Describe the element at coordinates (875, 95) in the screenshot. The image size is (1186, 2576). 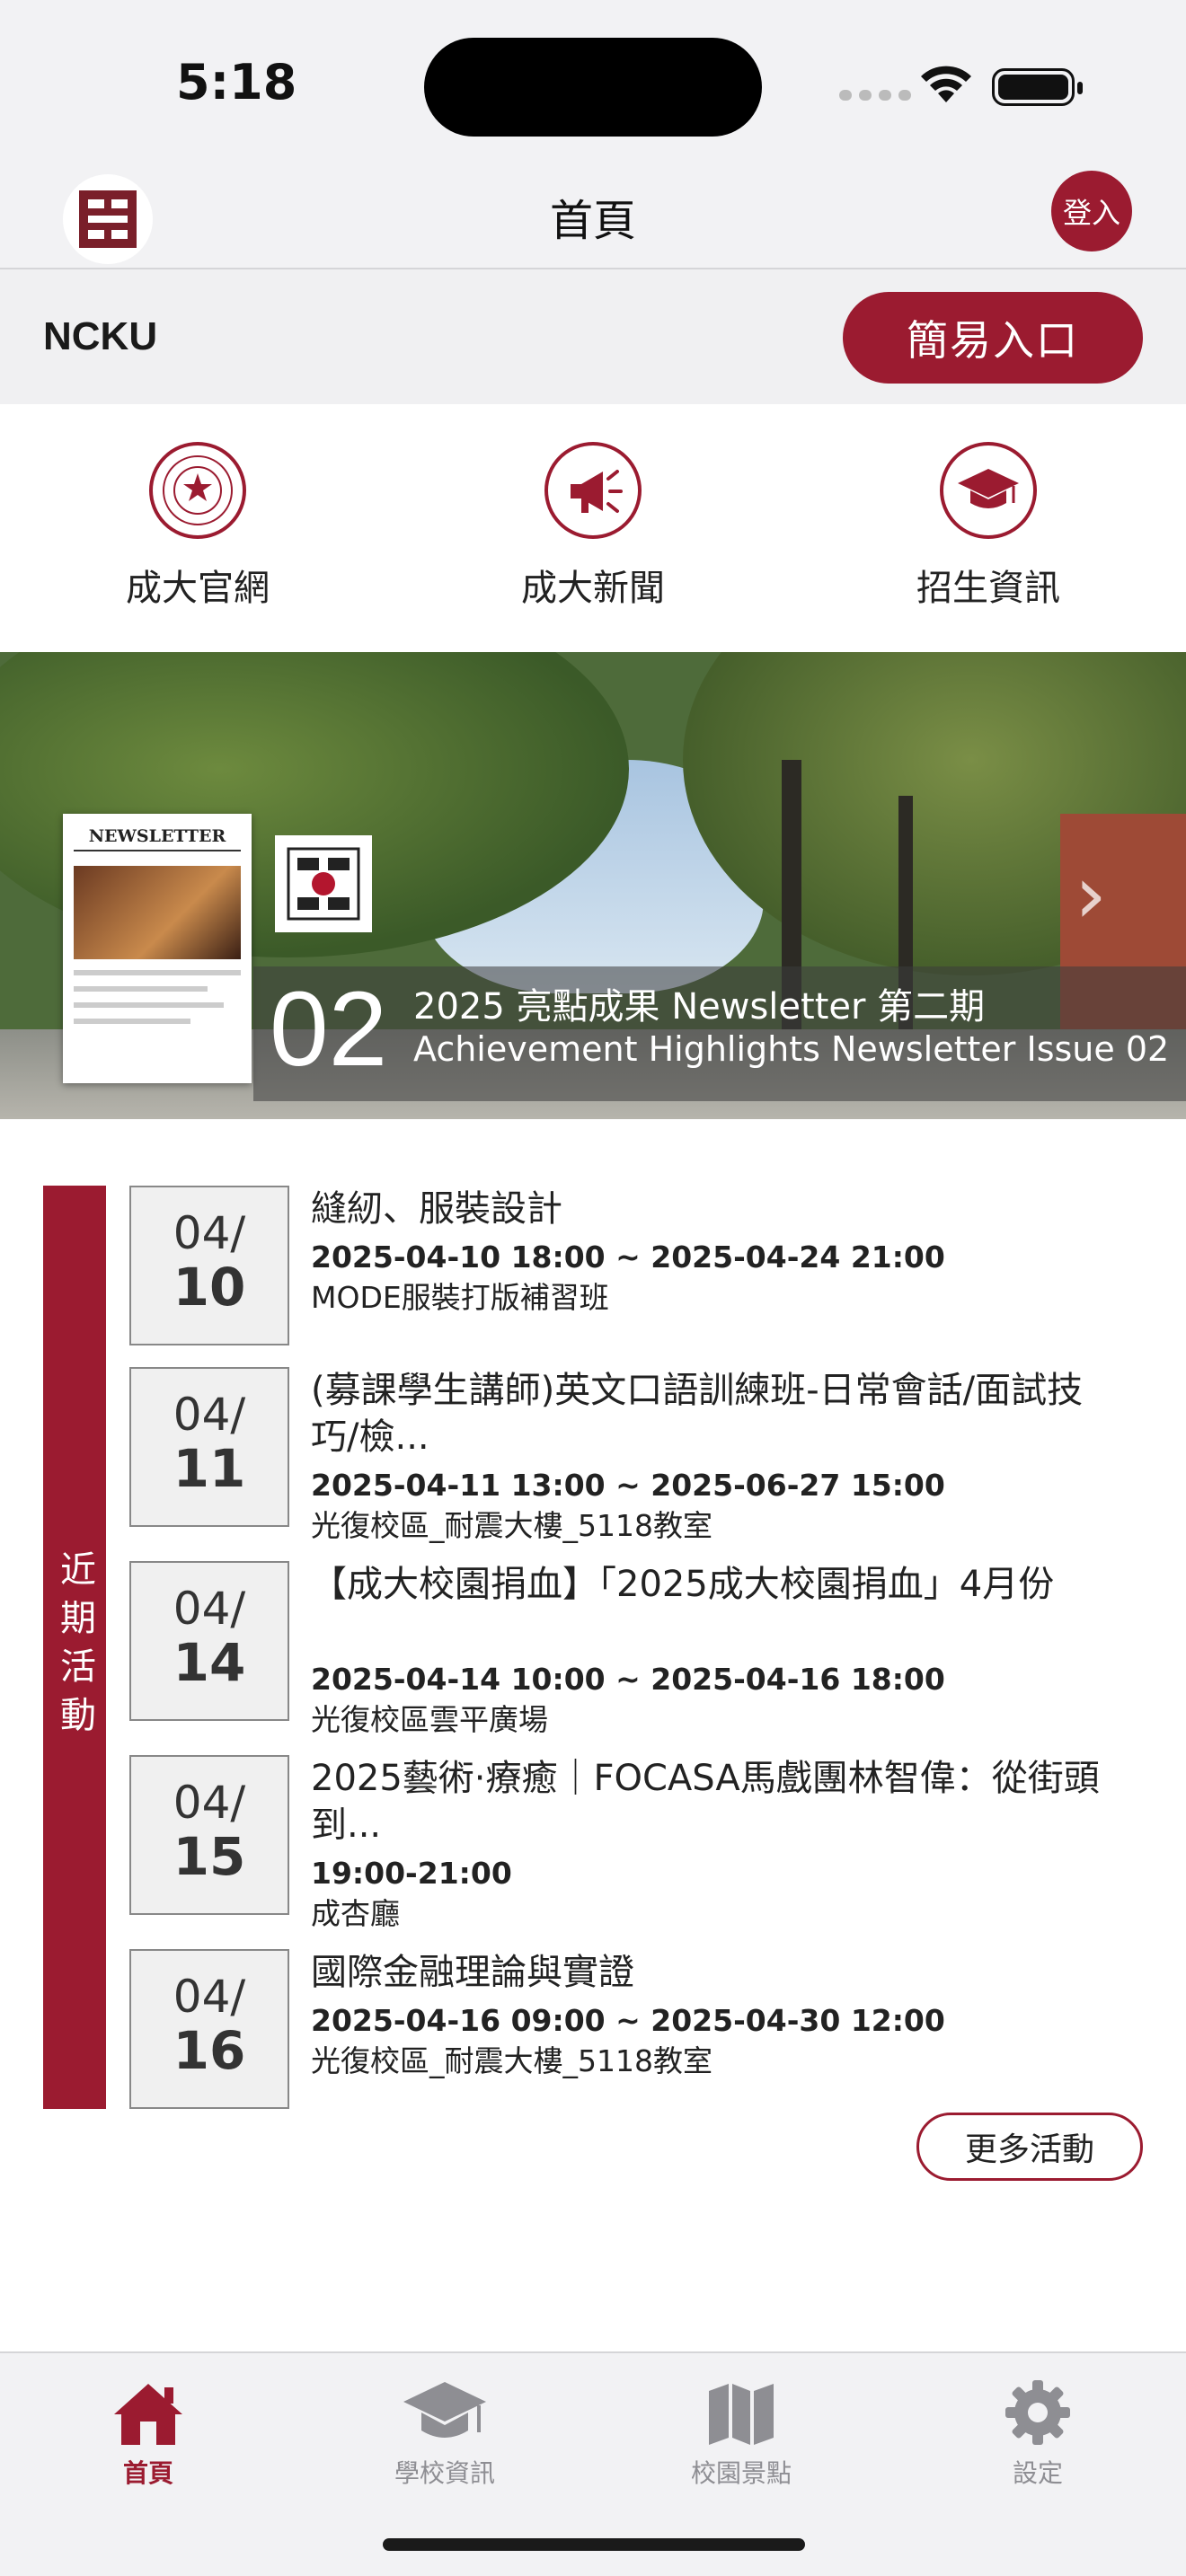
I see `cellular-signal-icon` at that location.